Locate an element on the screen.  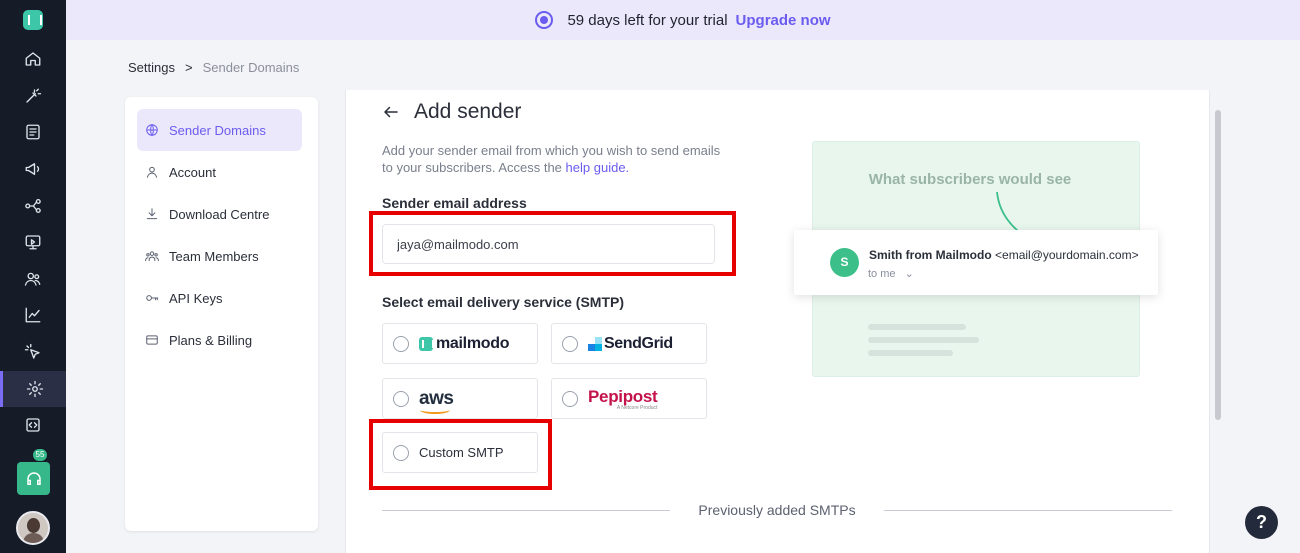
support-headset-button is located at coordinates (33, 478).